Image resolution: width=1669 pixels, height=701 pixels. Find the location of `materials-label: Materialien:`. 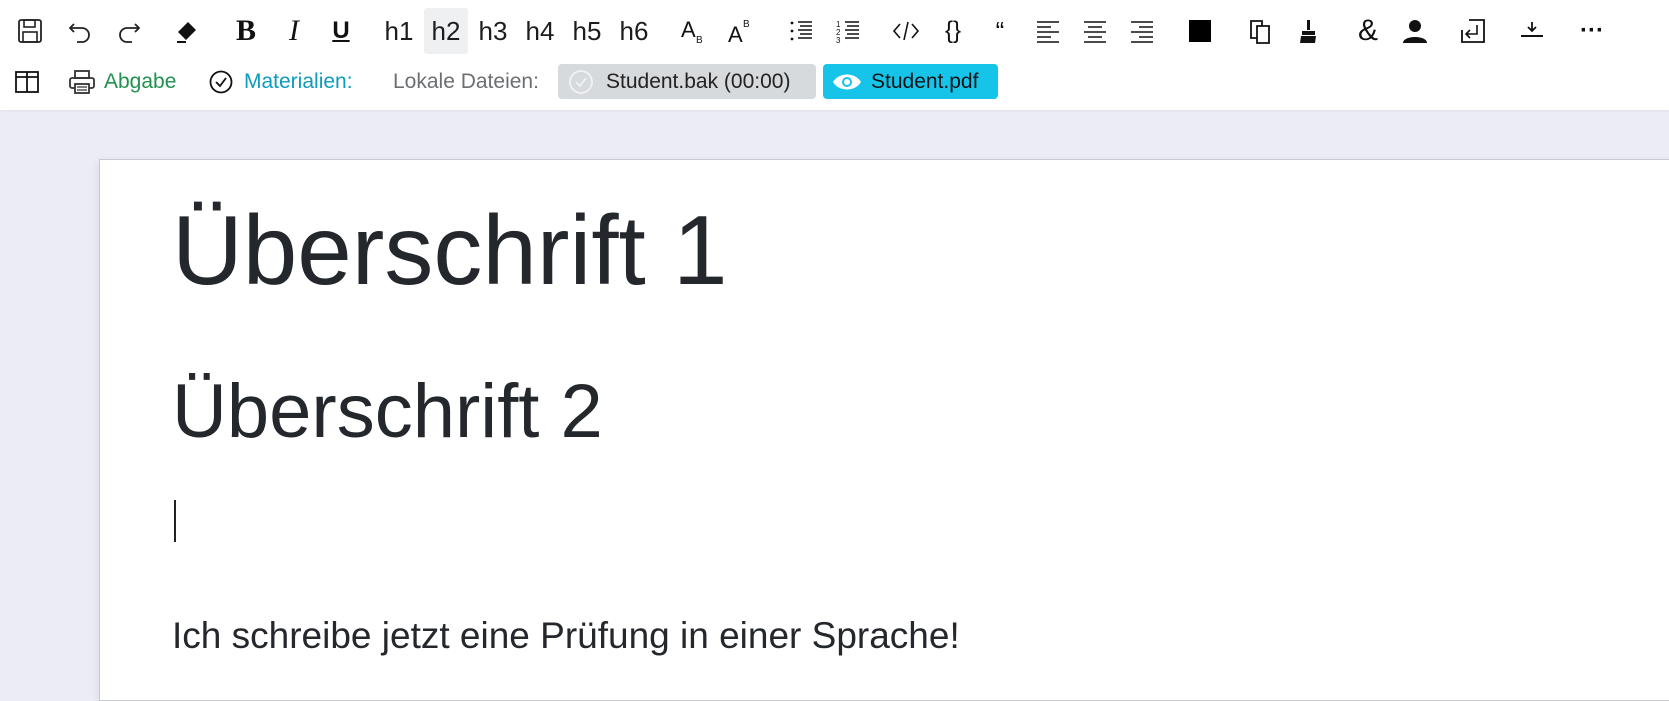

materials-label: Materialien: is located at coordinates (298, 81).